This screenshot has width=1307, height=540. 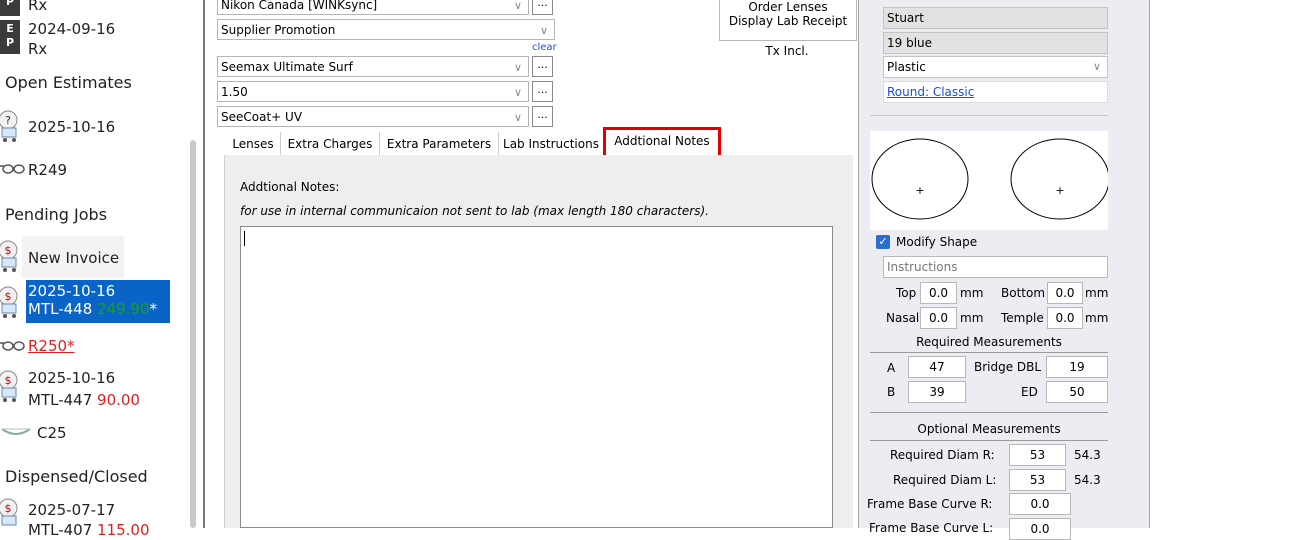 I want to click on contact-lens-item: C25, so click(x=52, y=433).